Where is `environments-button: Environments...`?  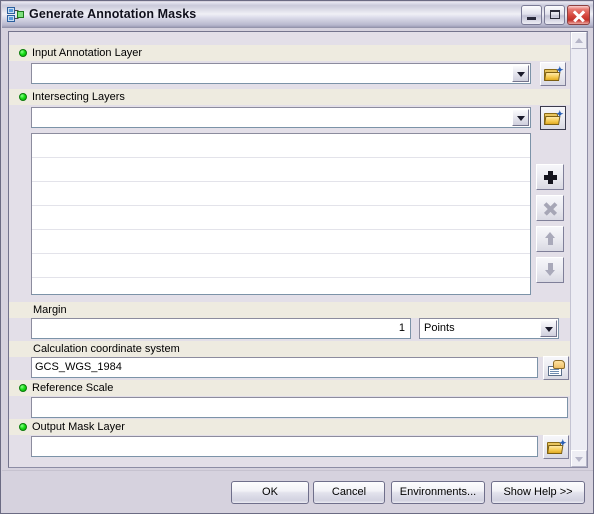
environments-button: Environments... is located at coordinates (438, 492).